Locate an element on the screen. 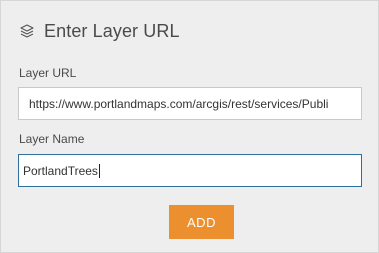 Image resolution: width=379 pixels, height=253 pixels. add-button: ADD is located at coordinates (201, 222).